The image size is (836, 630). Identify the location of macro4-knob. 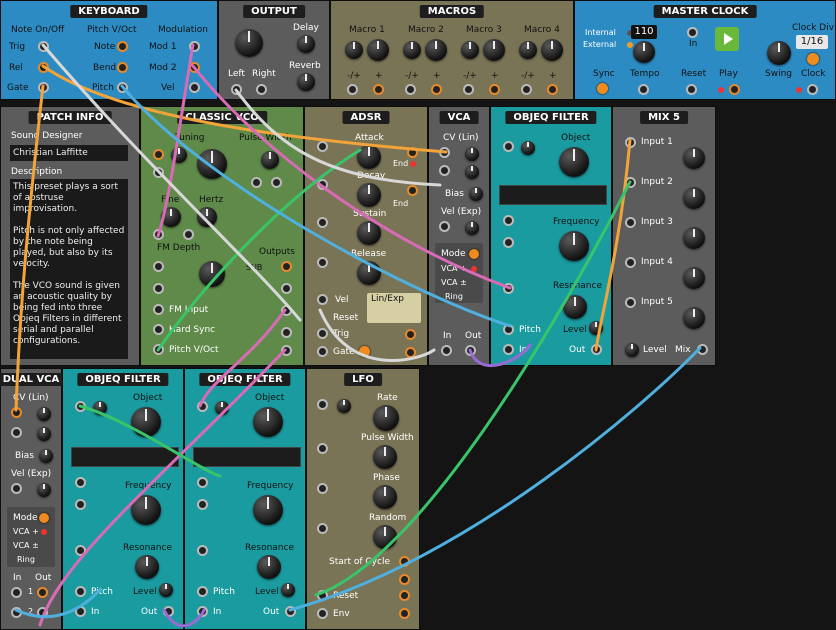
(552, 50).